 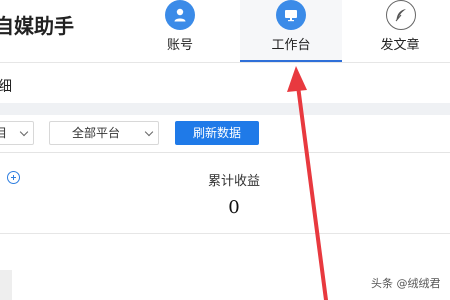 What do you see at coordinates (400, 31) in the screenshot?
I see `nav-tab-publish: 发文章` at bounding box center [400, 31].